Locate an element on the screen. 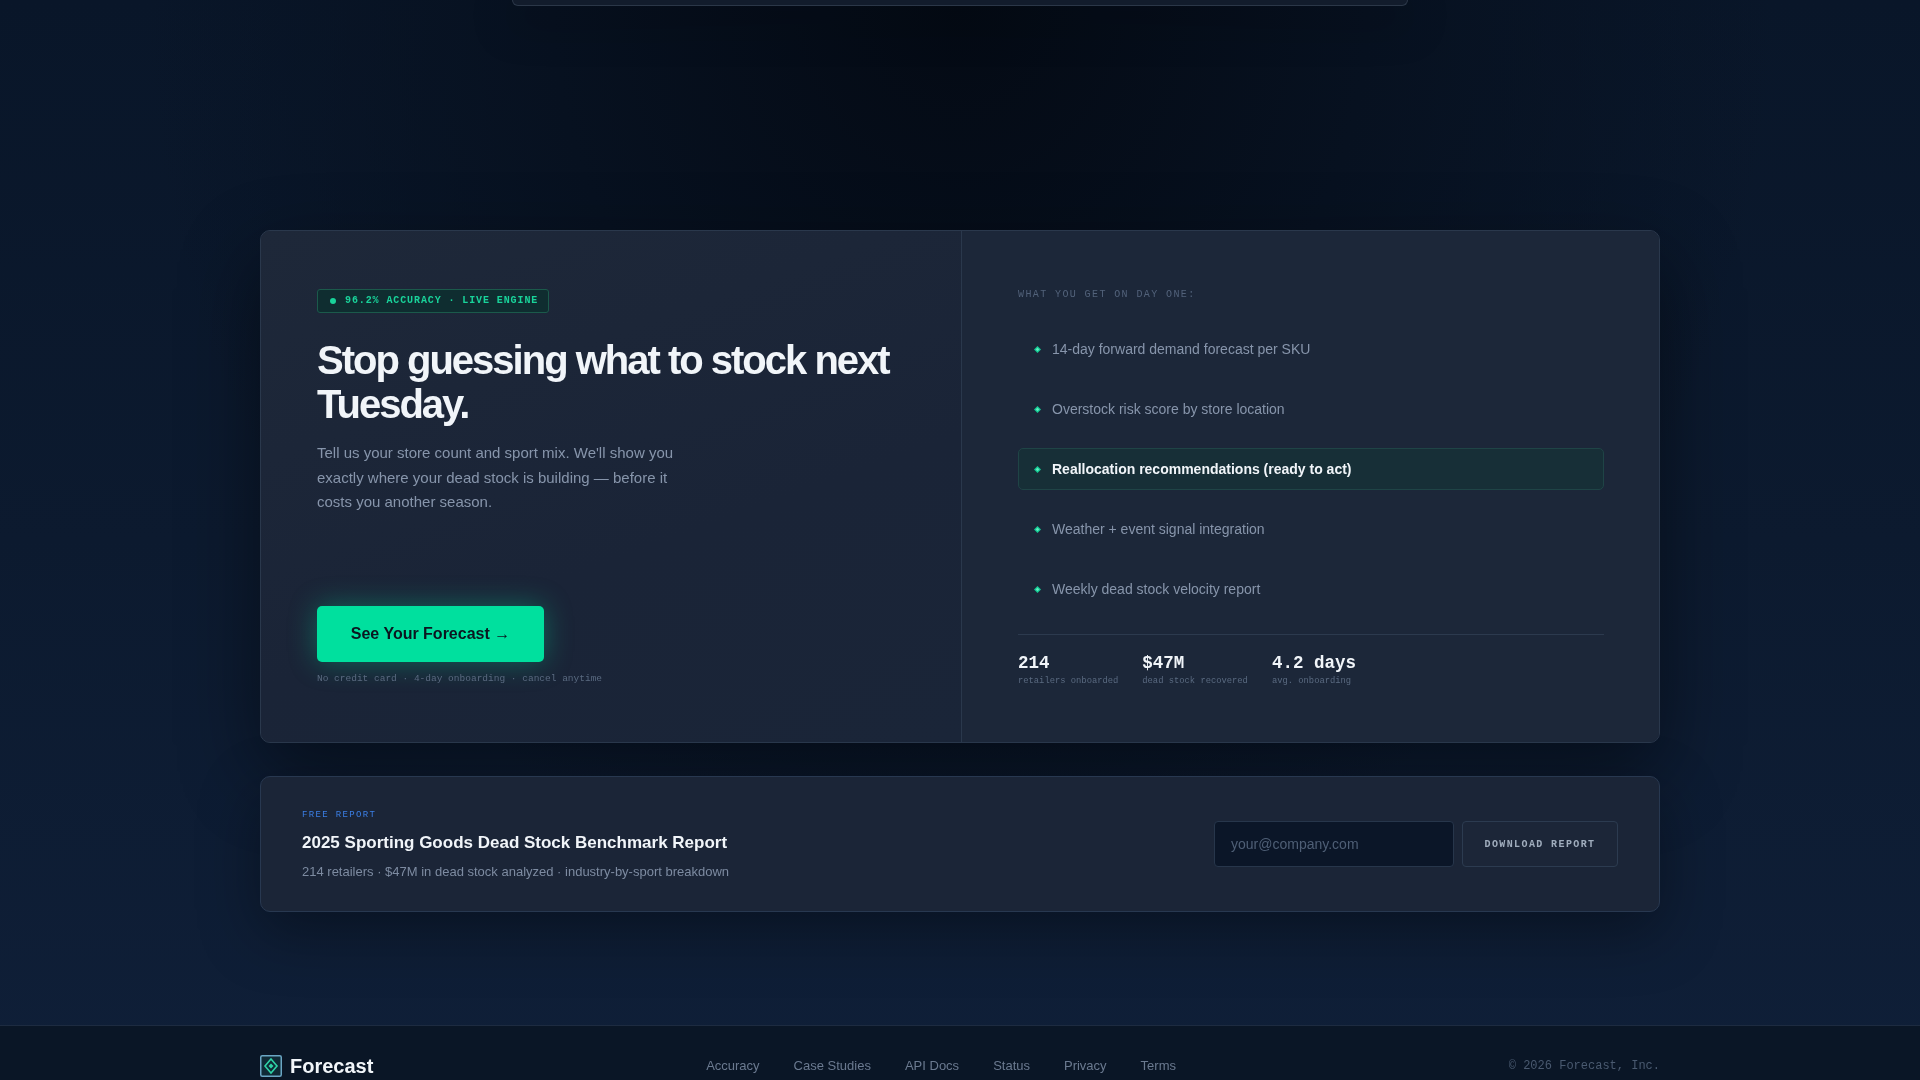 This screenshot has width=1920, height=1080. email-field: your@company.com is located at coordinates (1334, 844).